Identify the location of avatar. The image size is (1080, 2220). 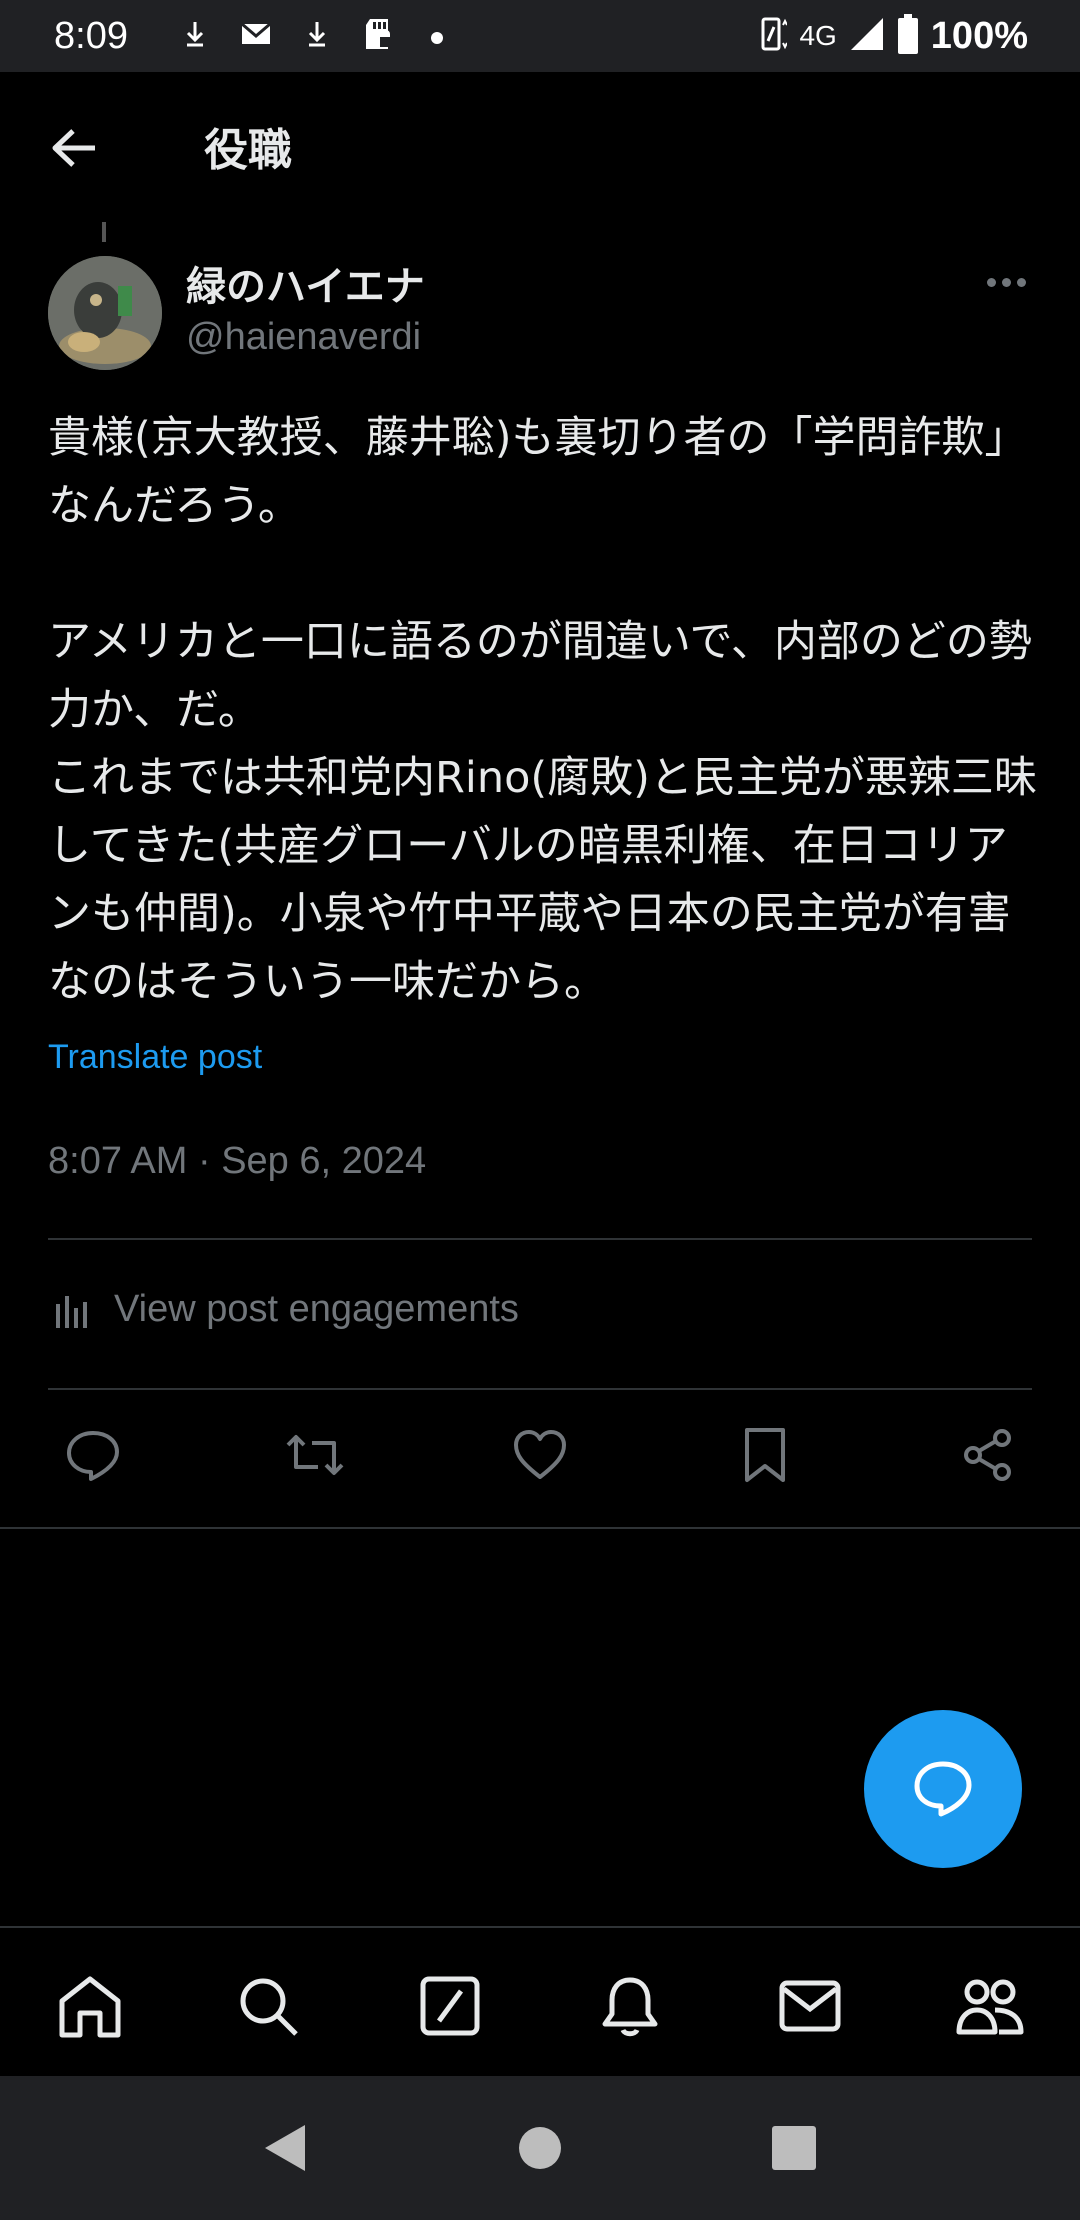
(105, 313).